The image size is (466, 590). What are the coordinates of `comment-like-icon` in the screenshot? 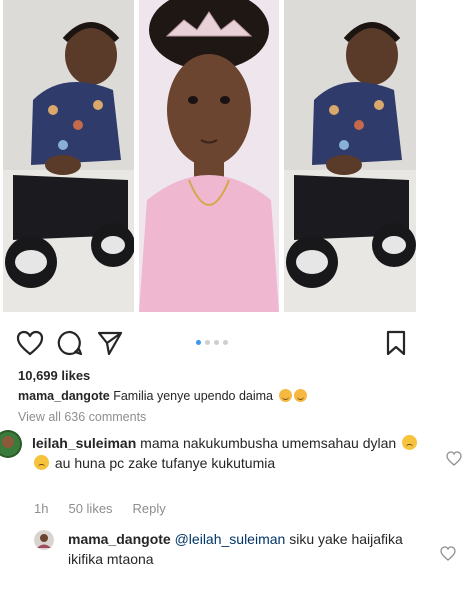 It's located at (454, 458).